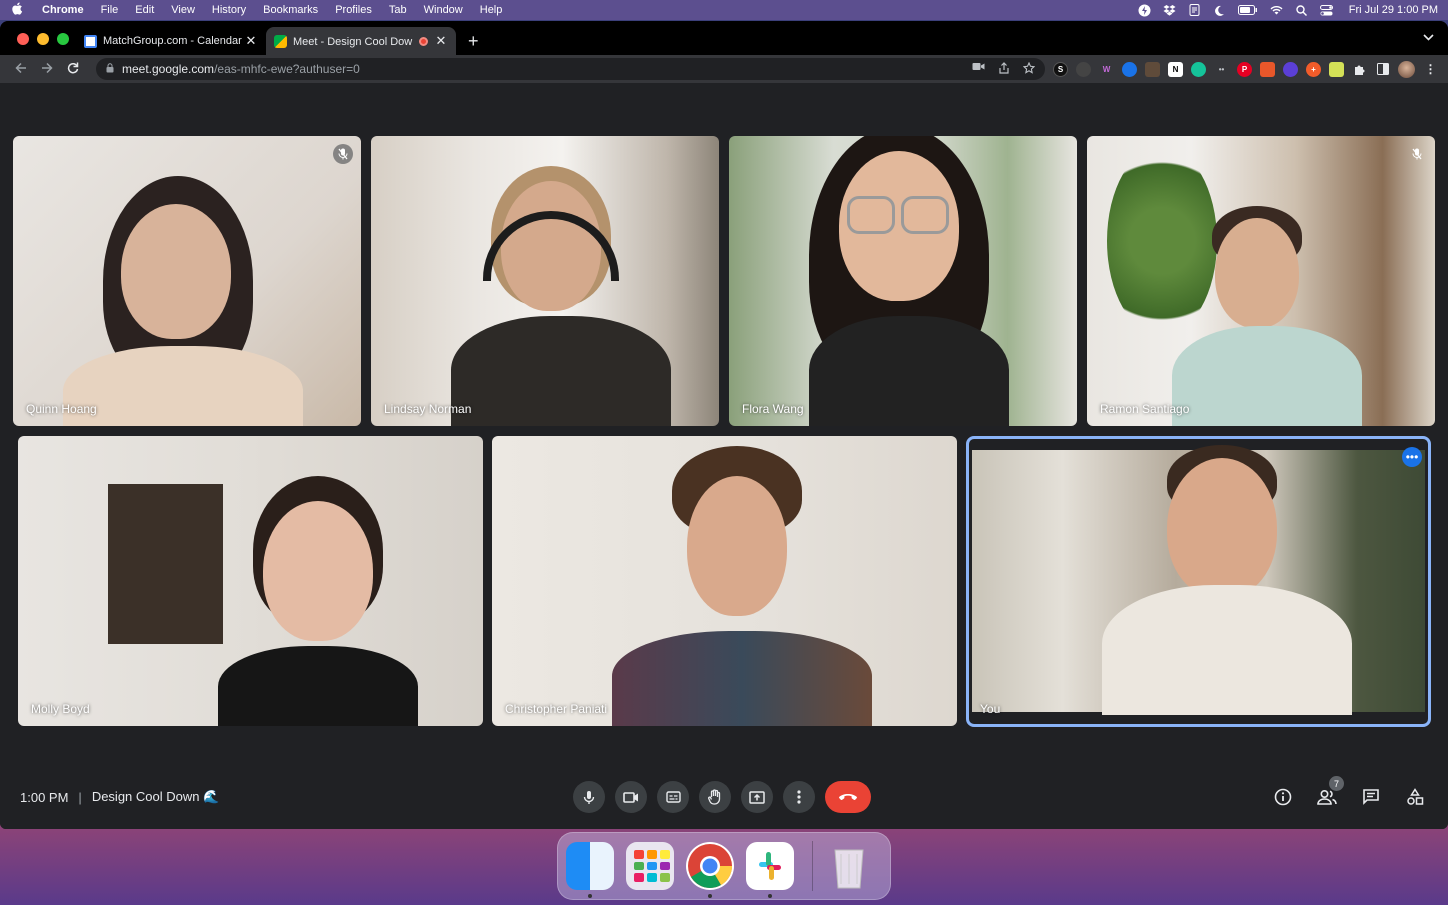 This screenshot has height=905, width=1448. What do you see at coordinates (44, 797) in the screenshot?
I see `meeting-time: 1:00 PM` at bounding box center [44, 797].